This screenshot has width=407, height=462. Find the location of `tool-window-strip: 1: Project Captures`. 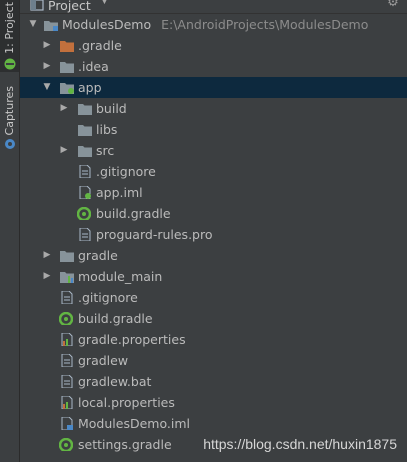

tool-window-strip: 1: Project Captures is located at coordinates (10, 231).